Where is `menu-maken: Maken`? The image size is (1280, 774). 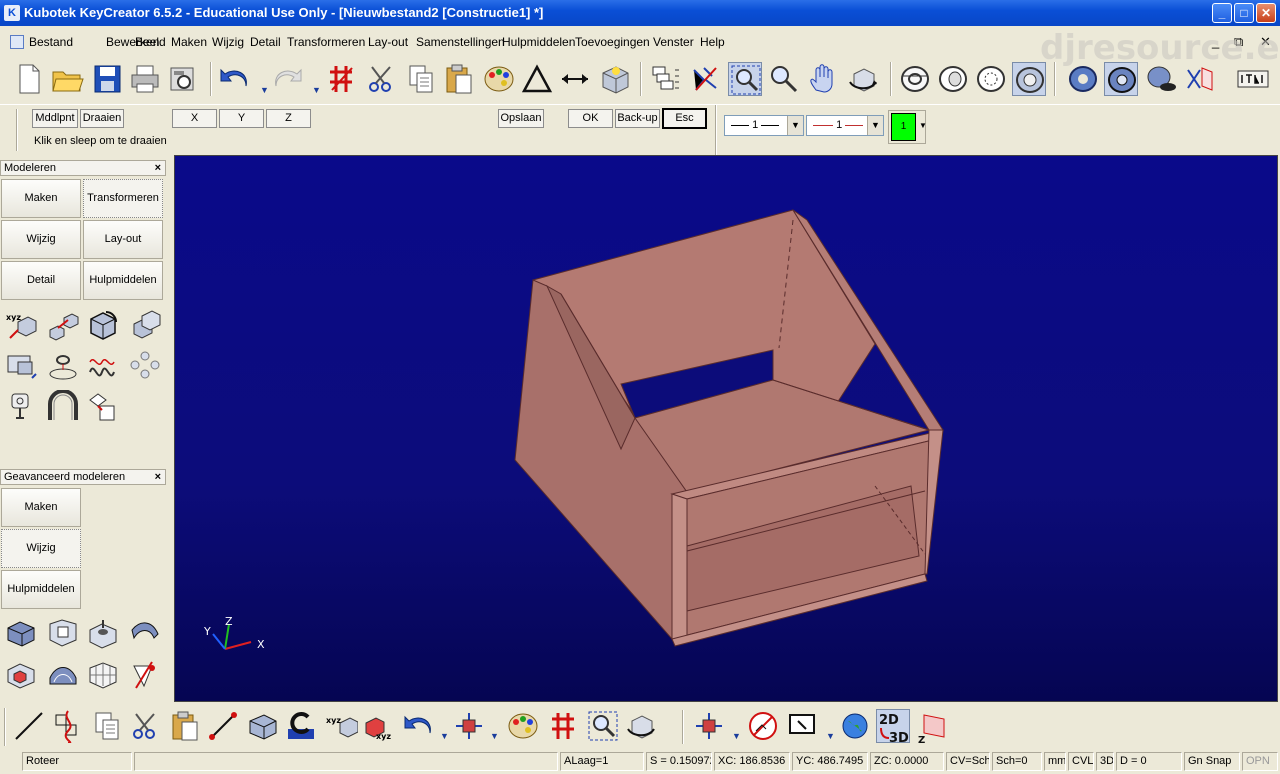 menu-maken: Maken is located at coordinates (189, 42).